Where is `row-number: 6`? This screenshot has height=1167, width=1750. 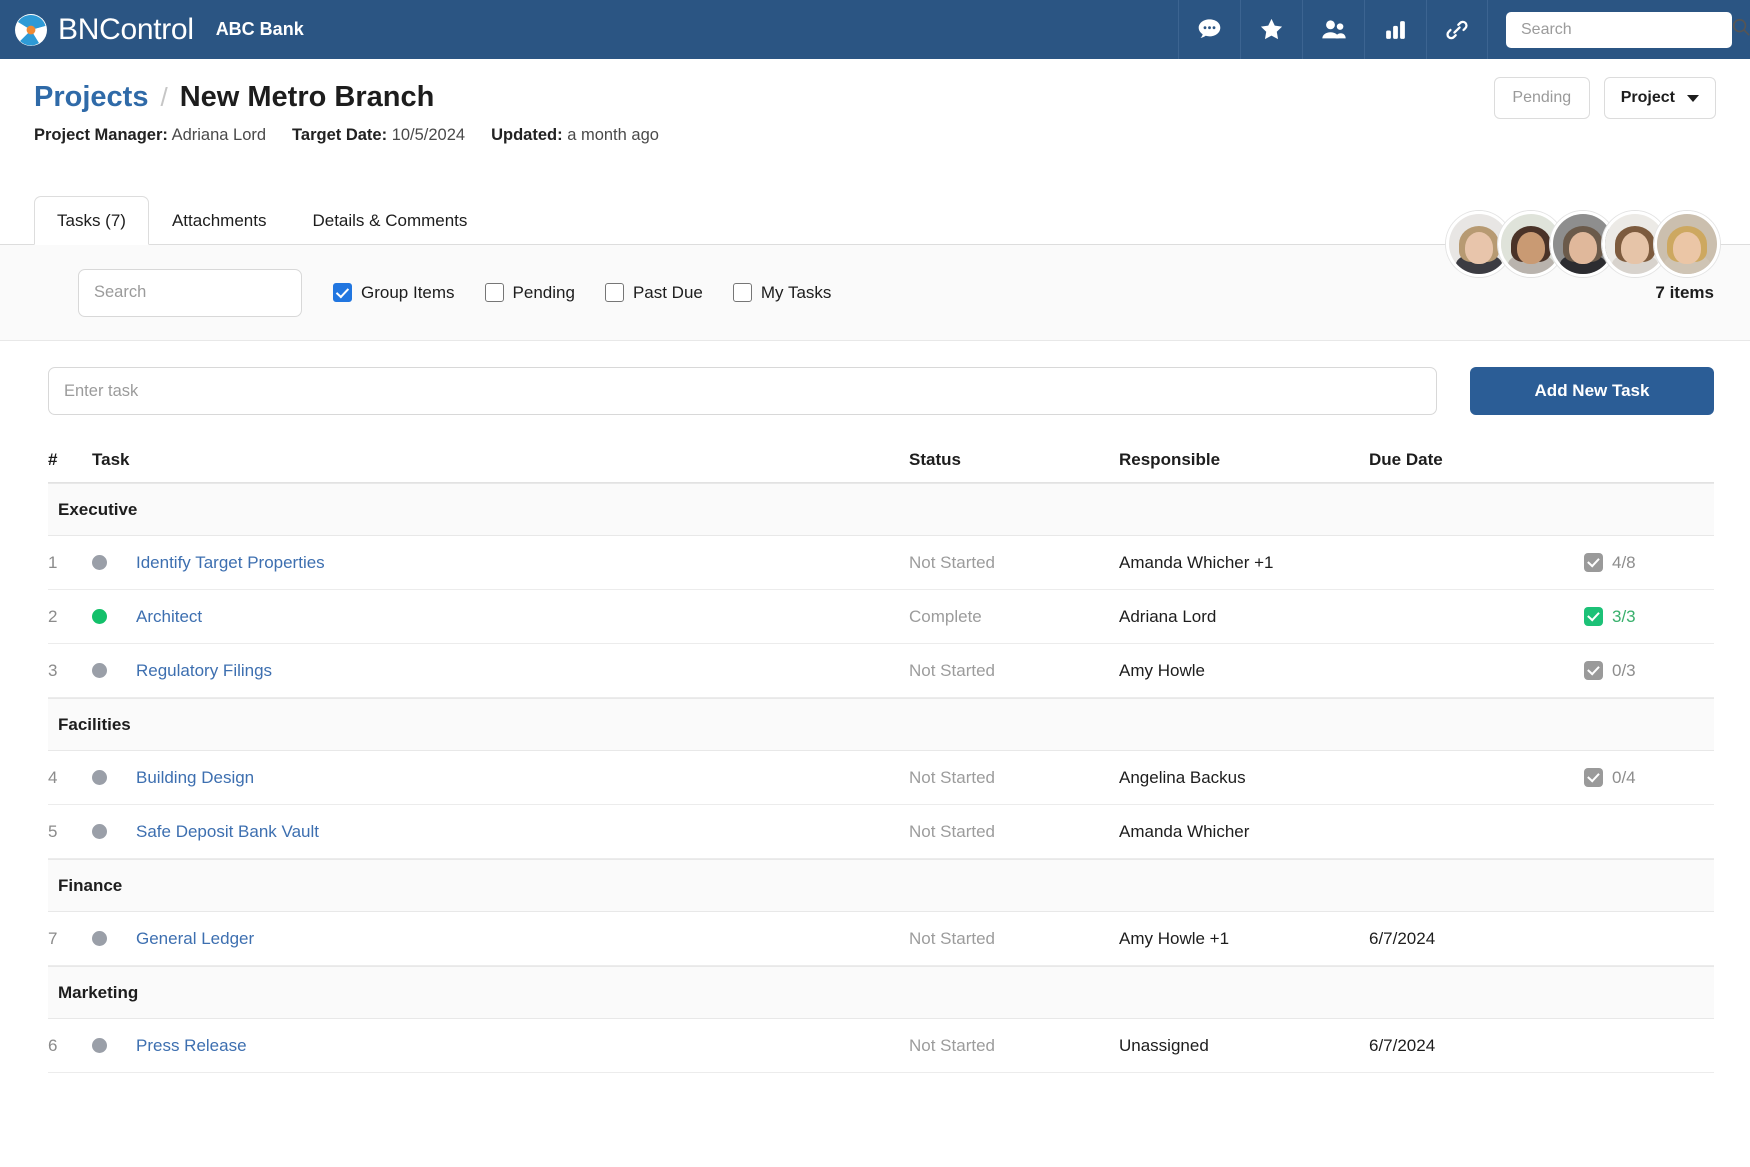
row-number: 6 is located at coordinates (53, 1045).